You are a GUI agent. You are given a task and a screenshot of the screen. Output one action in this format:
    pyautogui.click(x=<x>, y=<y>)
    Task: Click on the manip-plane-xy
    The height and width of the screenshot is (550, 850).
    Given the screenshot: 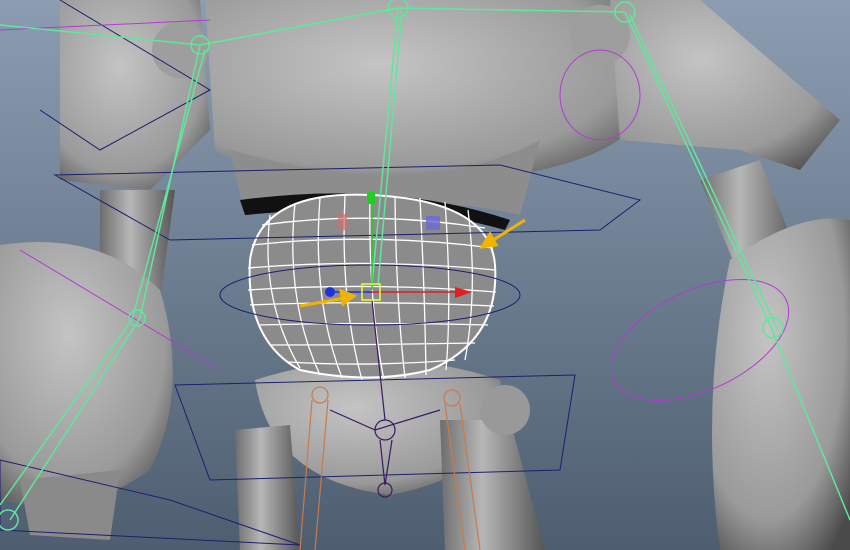 What is the action you would take?
    pyautogui.click(x=433, y=223)
    